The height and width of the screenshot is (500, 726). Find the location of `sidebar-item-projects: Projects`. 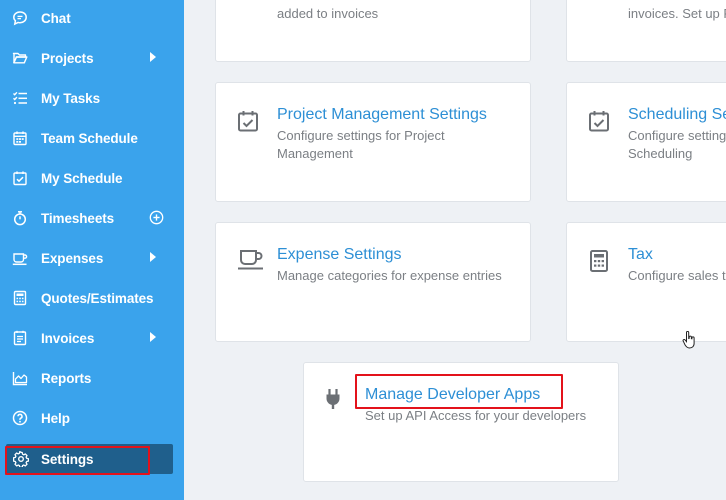

sidebar-item-projects: Projects is located at coordinates (92, 58).